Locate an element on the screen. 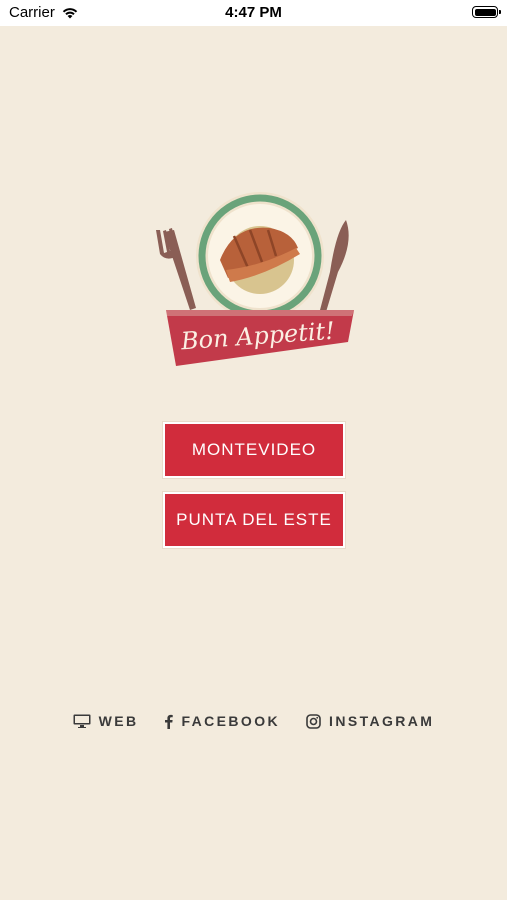 This screenshot has width=507, height=900. punta-del-este-button: PUNTA DEL ESTE is located at coordinates (254, 520).